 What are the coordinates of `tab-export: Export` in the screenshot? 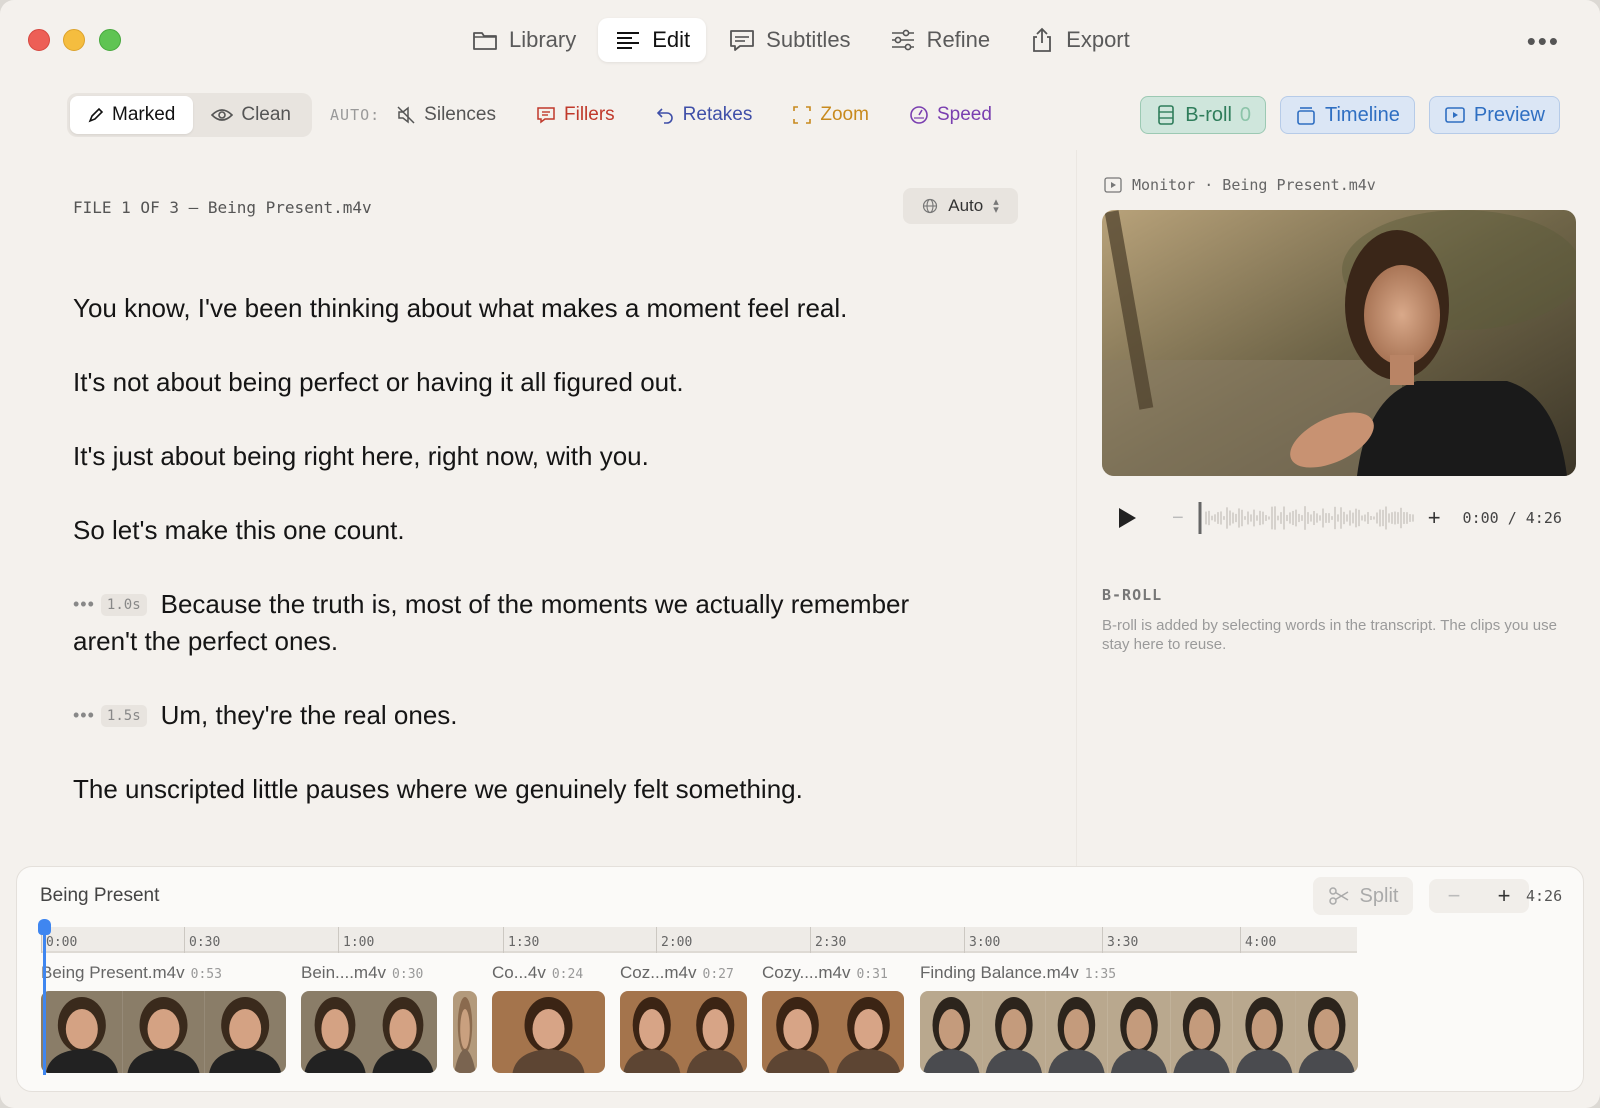 It's located at (1079, 40).